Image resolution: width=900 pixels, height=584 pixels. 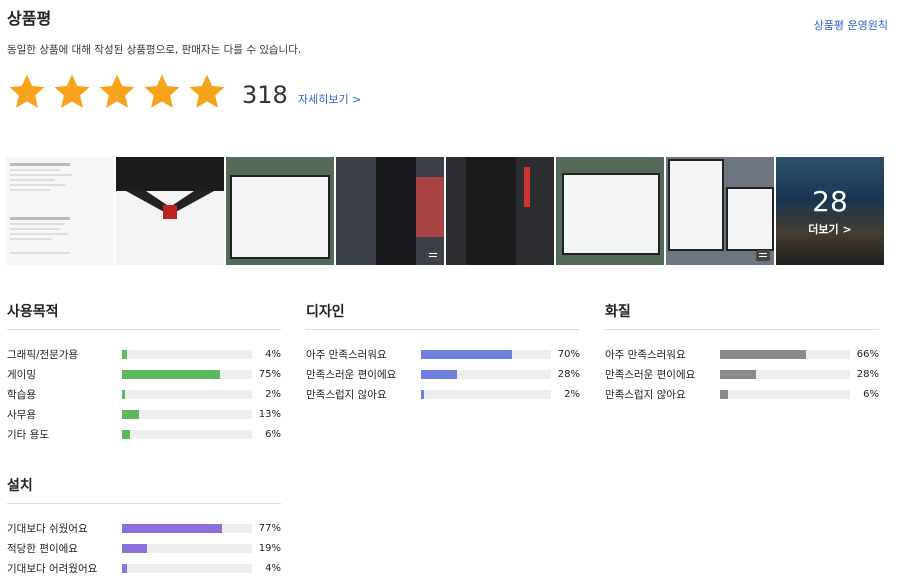 I want to click on survey-row: 적당한 편이에요 19%, so click(x=144, y=548).